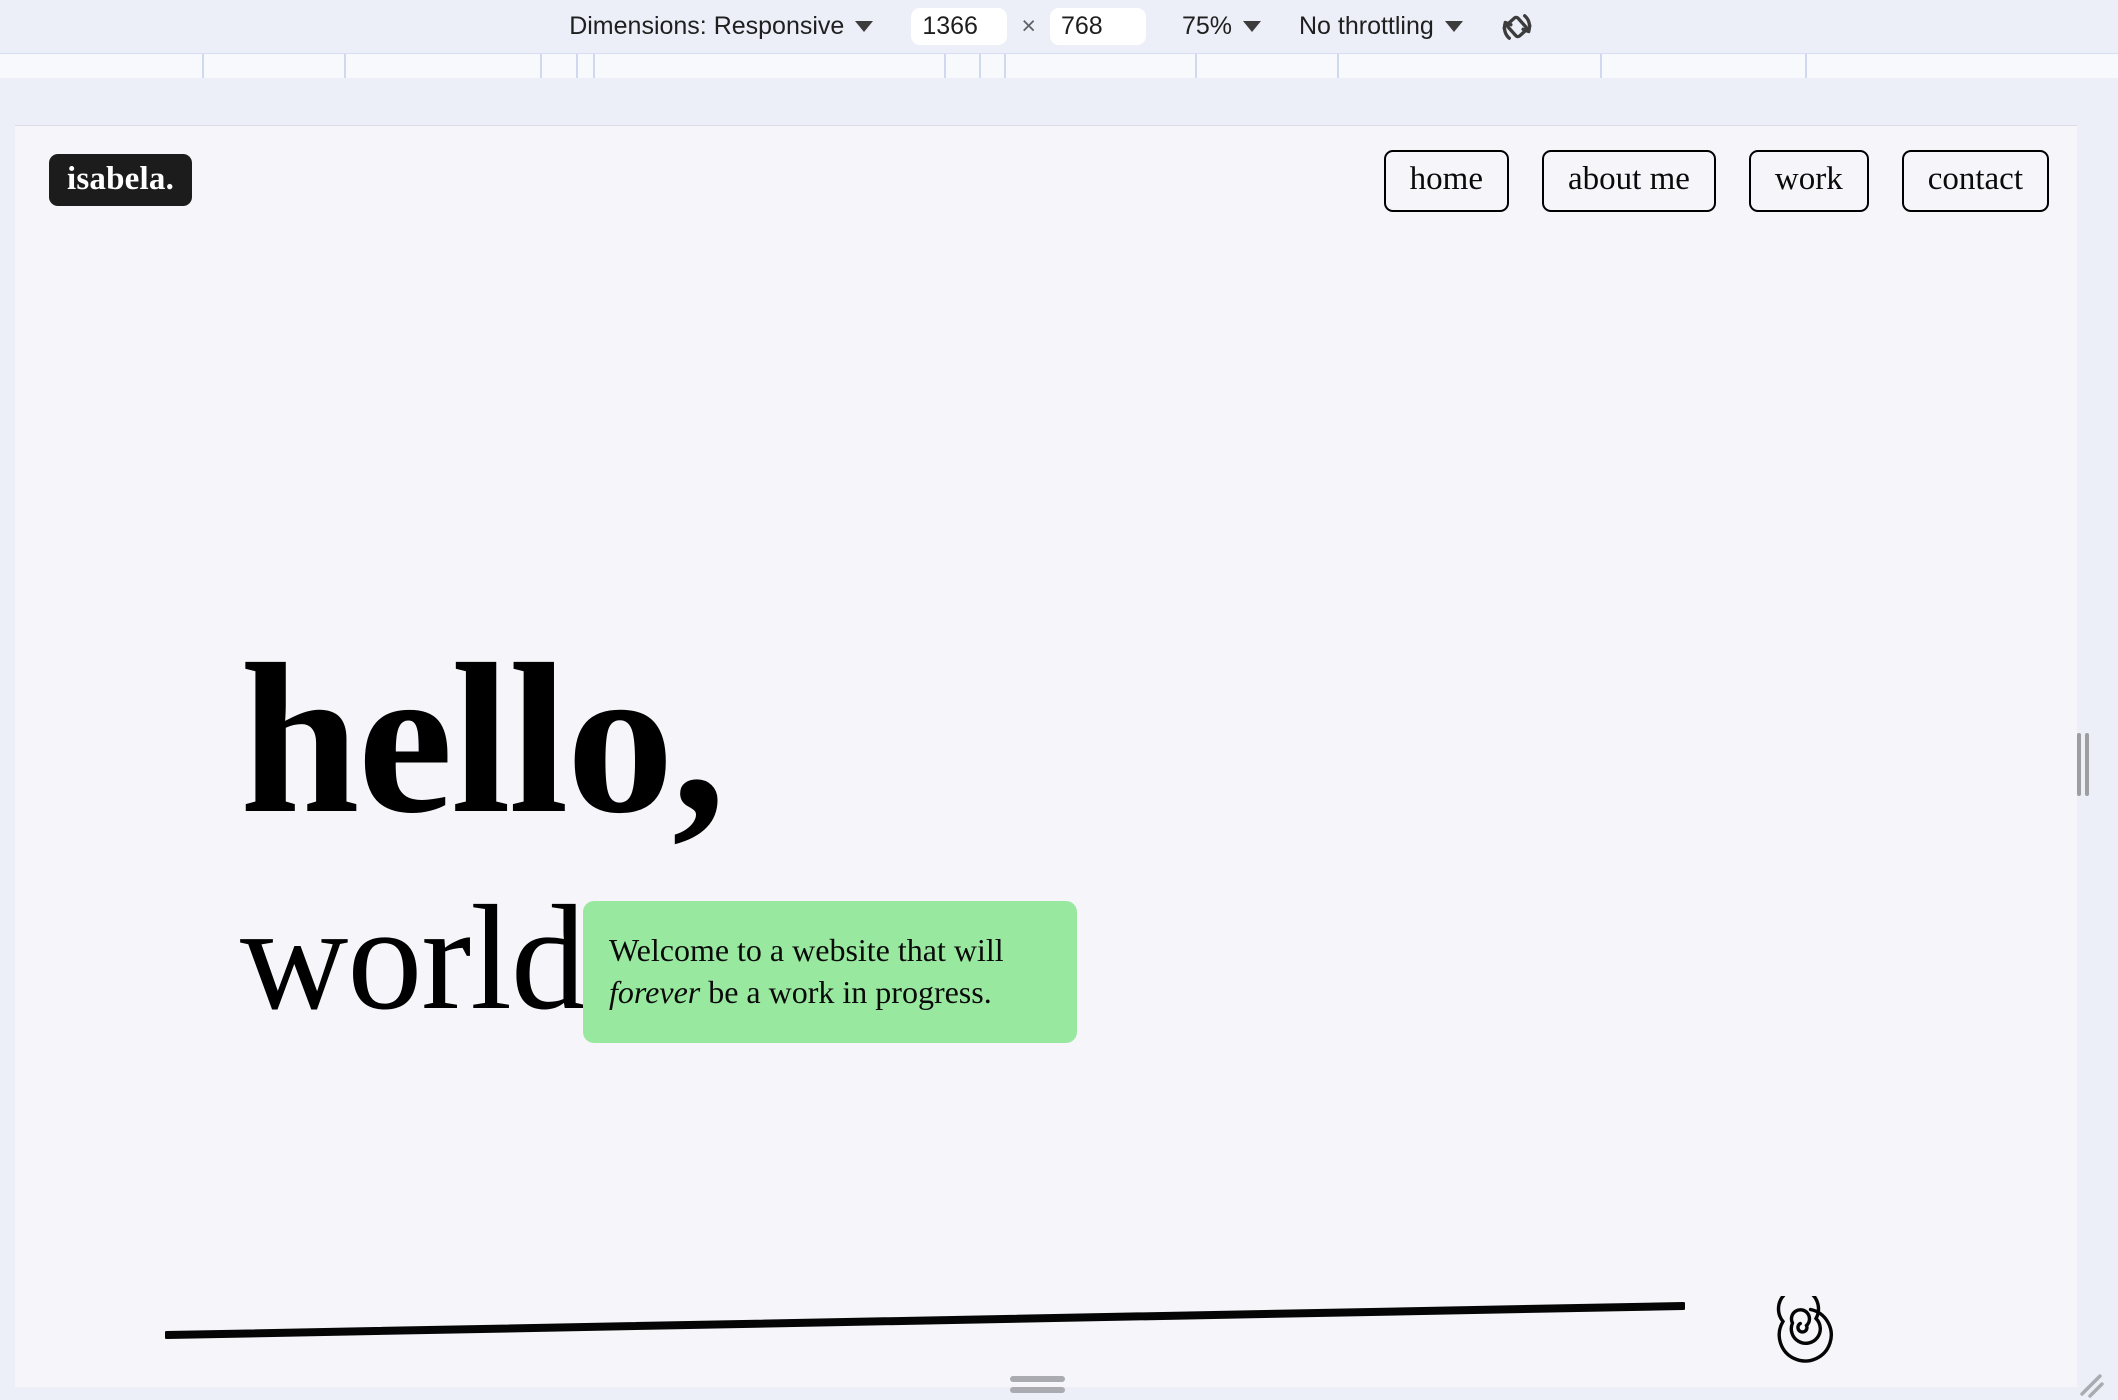  What do you see at coordinates (1206, 26) in the screenshot?
I see `zoom-label: 75%` at bounding box center [1206, 26].